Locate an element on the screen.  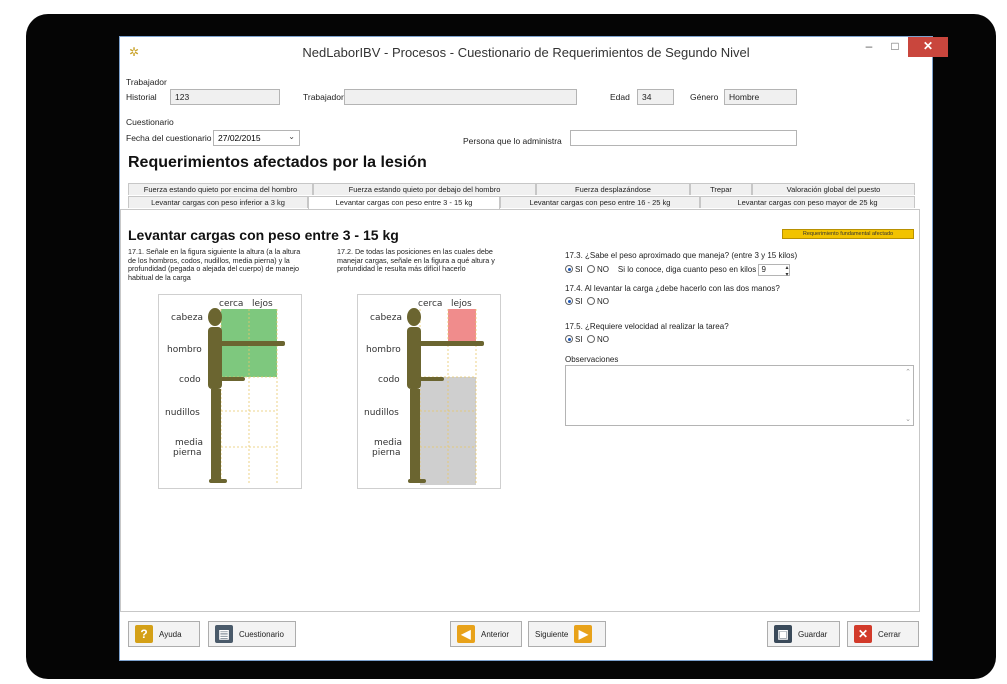
cuestionario-group-label: Cuestionario is located at coordinates (150, 122).